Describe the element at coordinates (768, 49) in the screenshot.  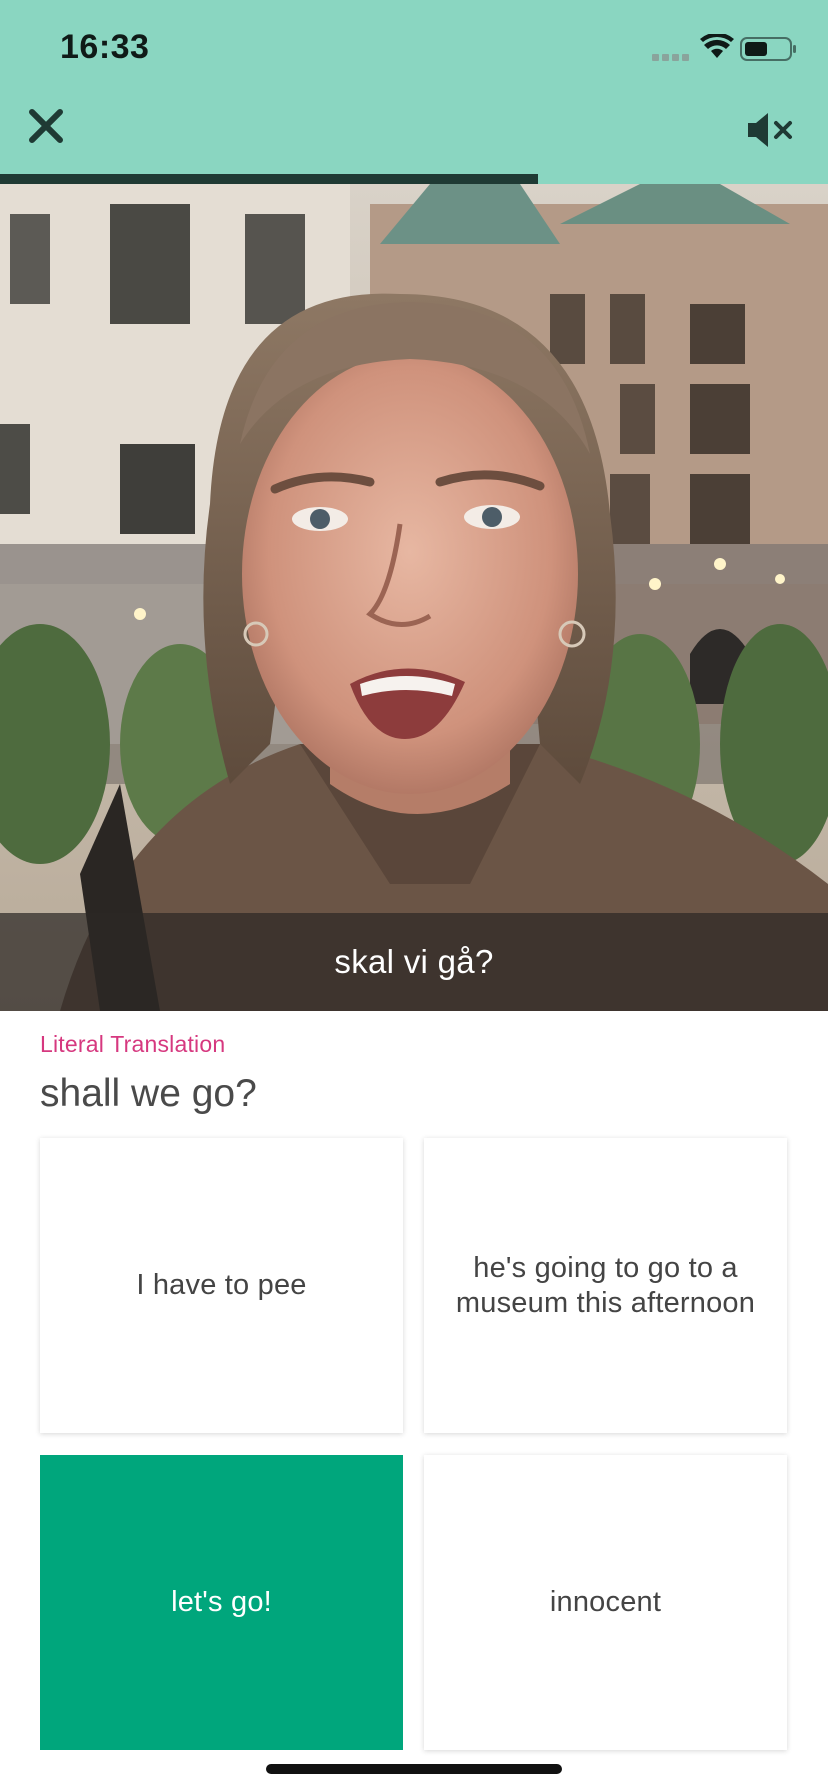
I see `battery-icon` at that location.